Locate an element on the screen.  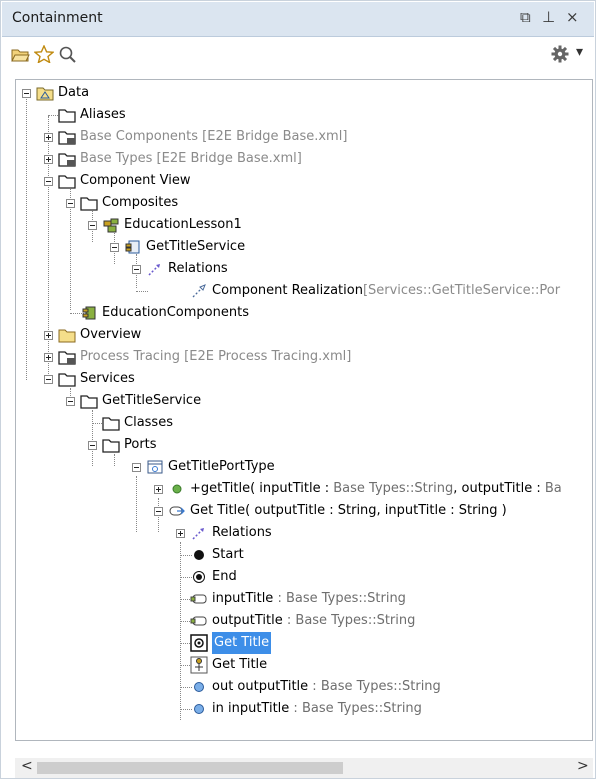
tree-node-in-parameter: in inputTitle : Base Types::String is located at coordinates (304, 709).